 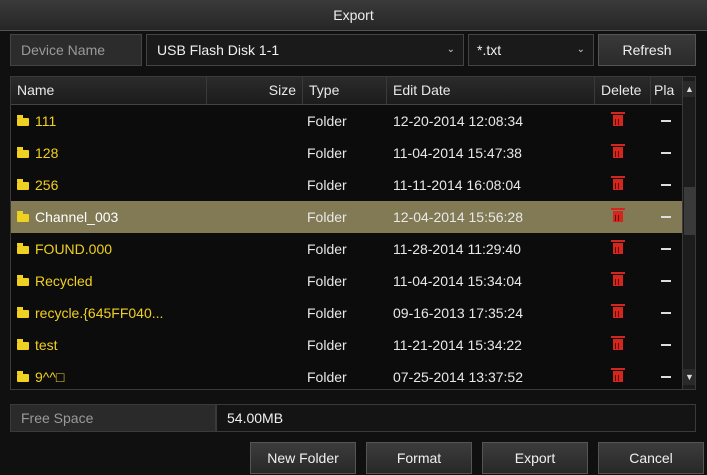 What do you see at coordinates (457, 281) in the screenshot?
I see `file-edit-date: 11-04-2014 15:34:04` at bounding box center [457, 281].